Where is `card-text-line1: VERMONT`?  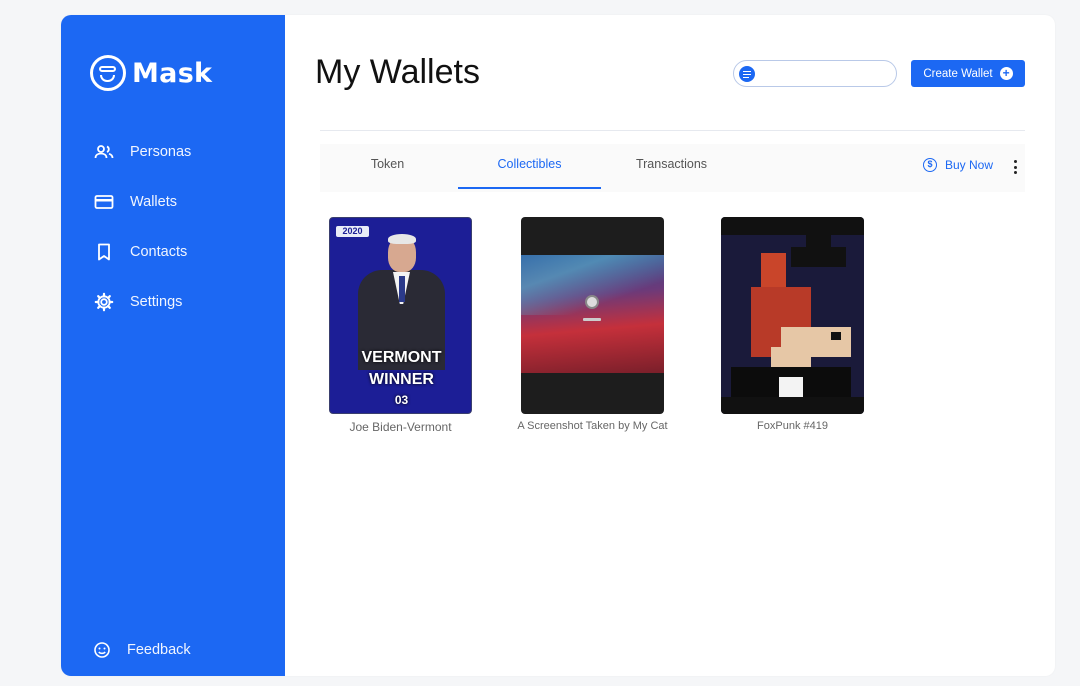 card-text-line1: VERMONT is located at coordinates (401, 357).